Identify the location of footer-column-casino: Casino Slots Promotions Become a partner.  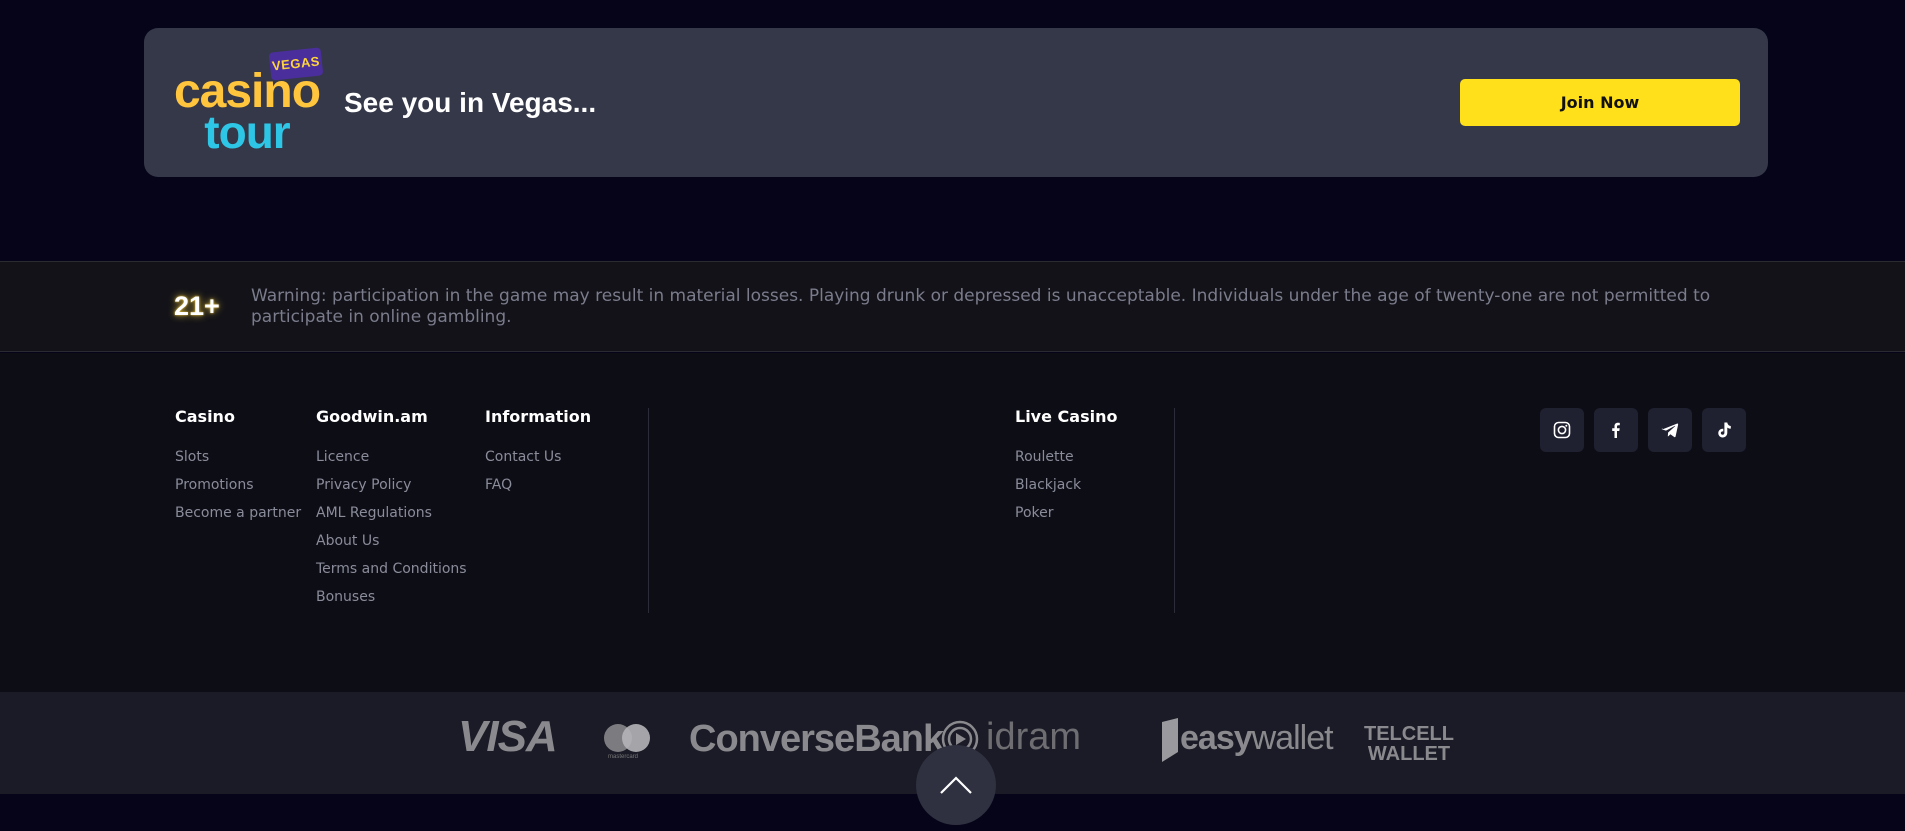
(238, 467).